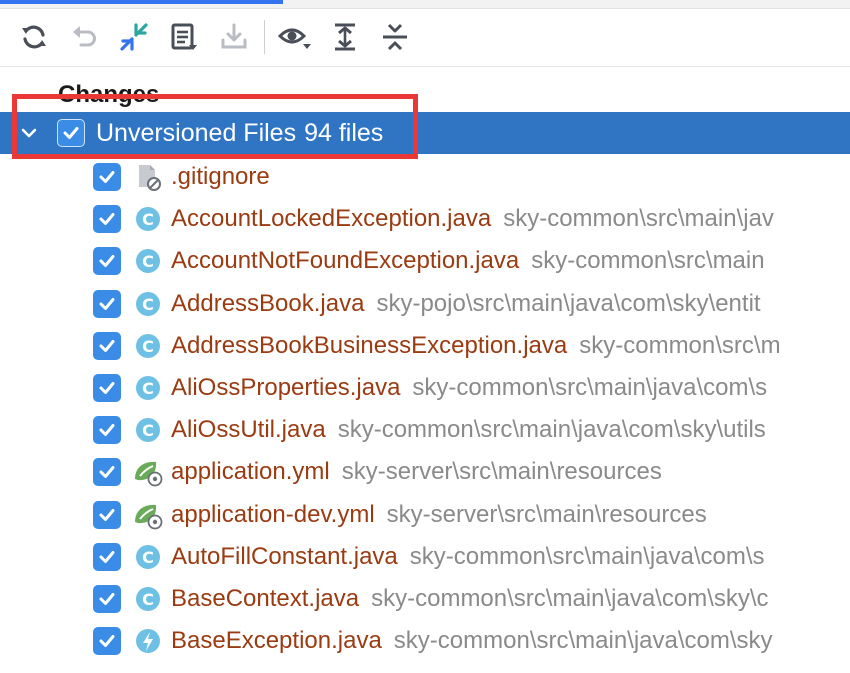  What do you see at coordinates (583, 641) in the screenshot?
I see `file-path: sky-common\src\main\java\com\sky` at bounding box center [583, 641].